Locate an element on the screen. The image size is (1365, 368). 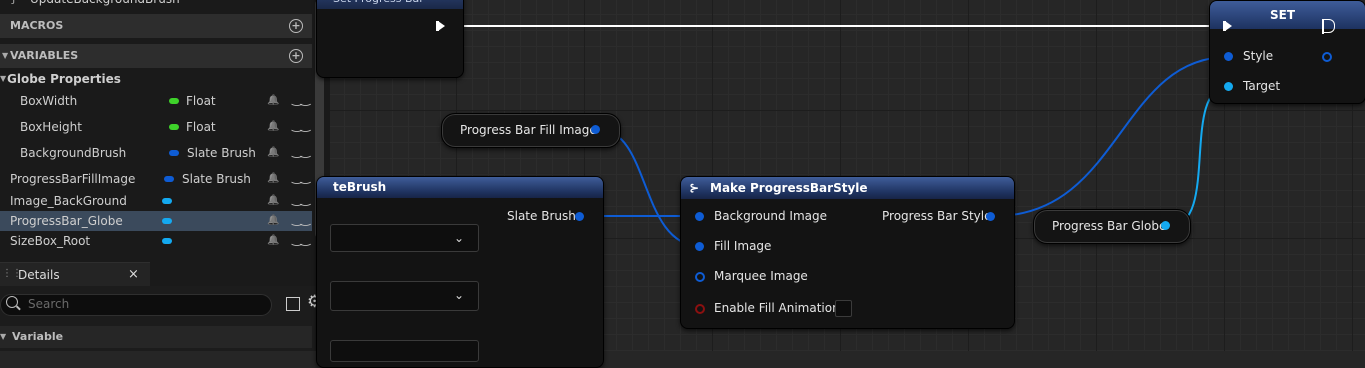
target-wire is located at coordinates (1199, 156).